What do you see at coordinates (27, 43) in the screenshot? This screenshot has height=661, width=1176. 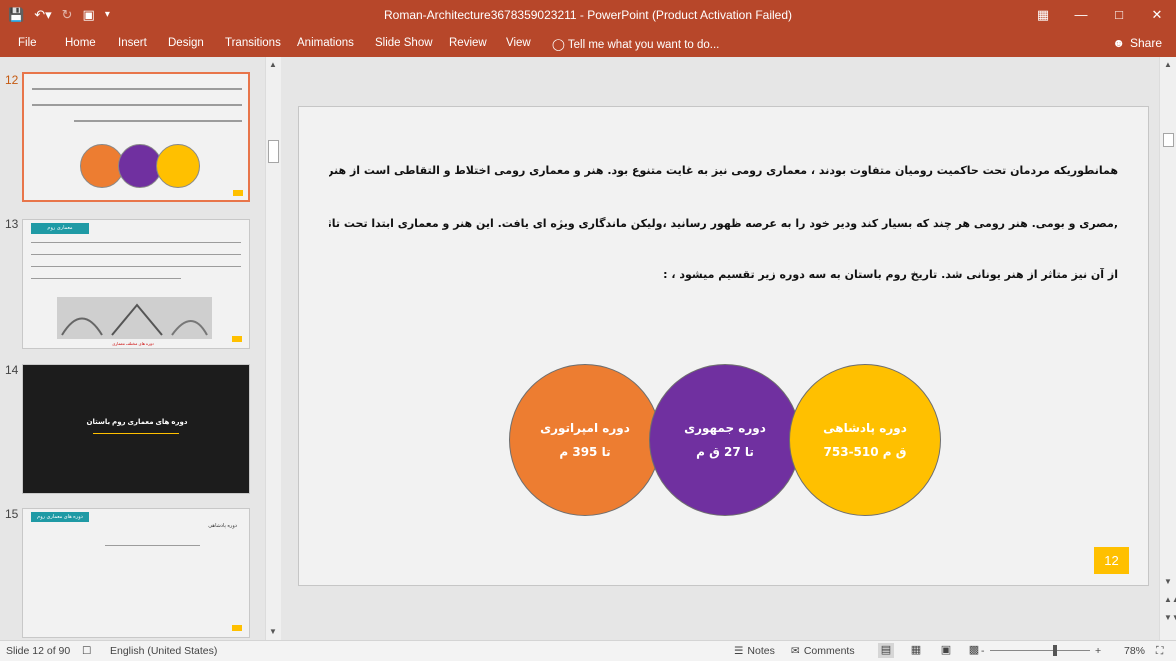 I see `tab-file: File` at bounding box center [27, 43].